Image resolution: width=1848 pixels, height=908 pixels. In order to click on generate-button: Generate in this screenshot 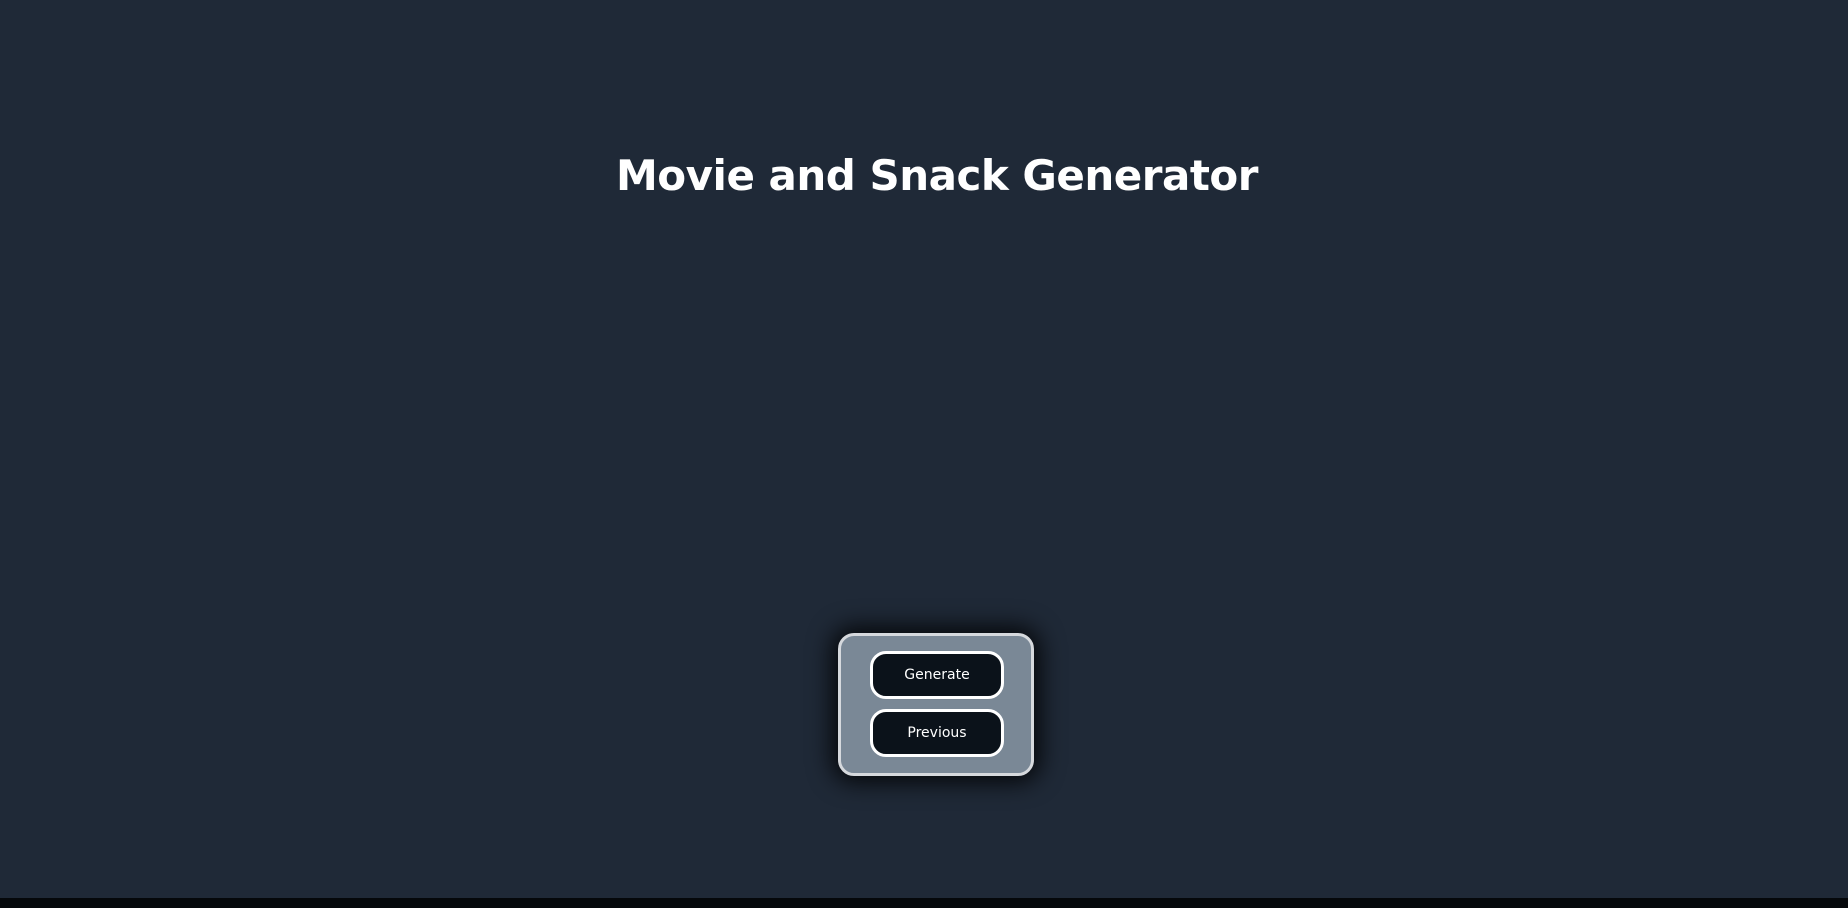, I will do `click(937, 675)`.